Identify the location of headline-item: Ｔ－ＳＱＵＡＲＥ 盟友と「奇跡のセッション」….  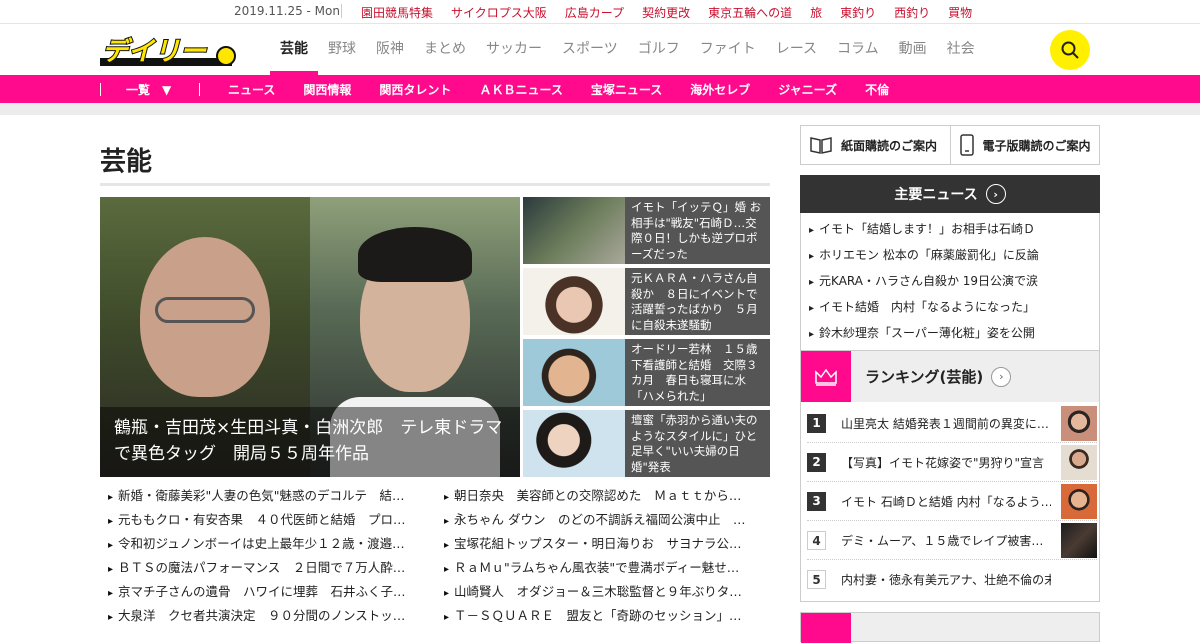
(602, 617).